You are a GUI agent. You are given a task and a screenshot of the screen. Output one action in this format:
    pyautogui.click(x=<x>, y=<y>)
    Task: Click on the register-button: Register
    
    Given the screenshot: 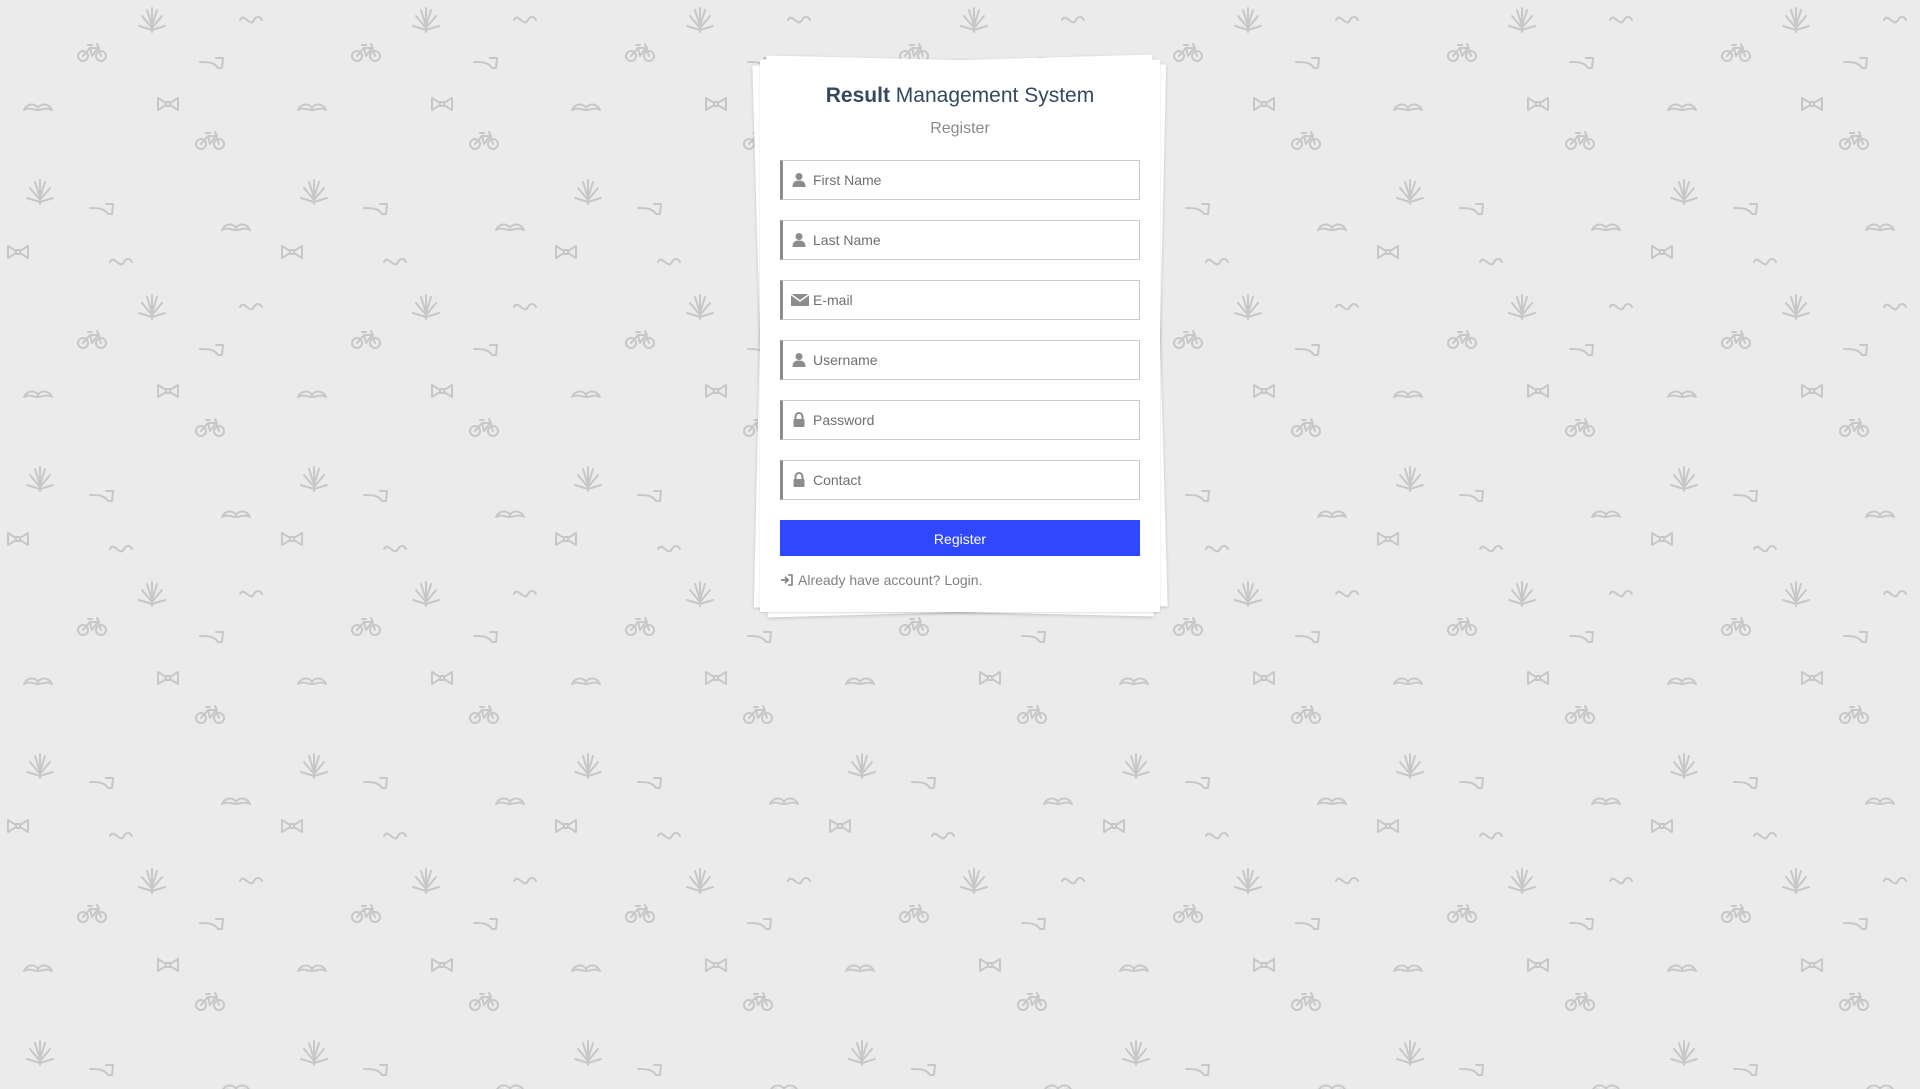 What is the action you would take?
    pyautogui.click(x=960, y=538)
    